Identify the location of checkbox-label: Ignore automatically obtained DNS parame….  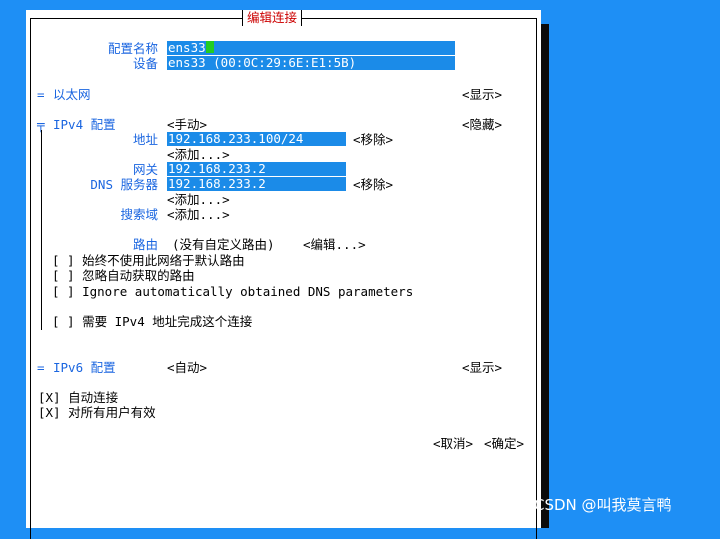
(248, 291).